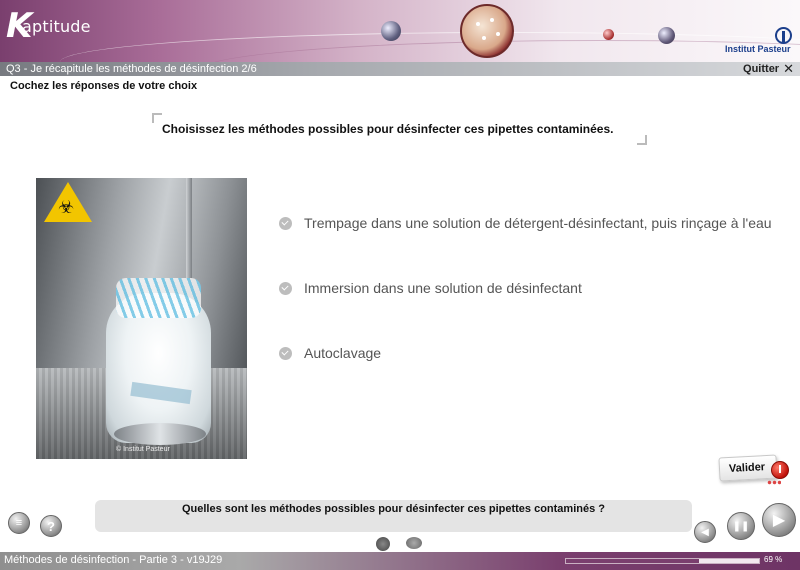  I want to click on validate-power-icon, so click(780, 470).